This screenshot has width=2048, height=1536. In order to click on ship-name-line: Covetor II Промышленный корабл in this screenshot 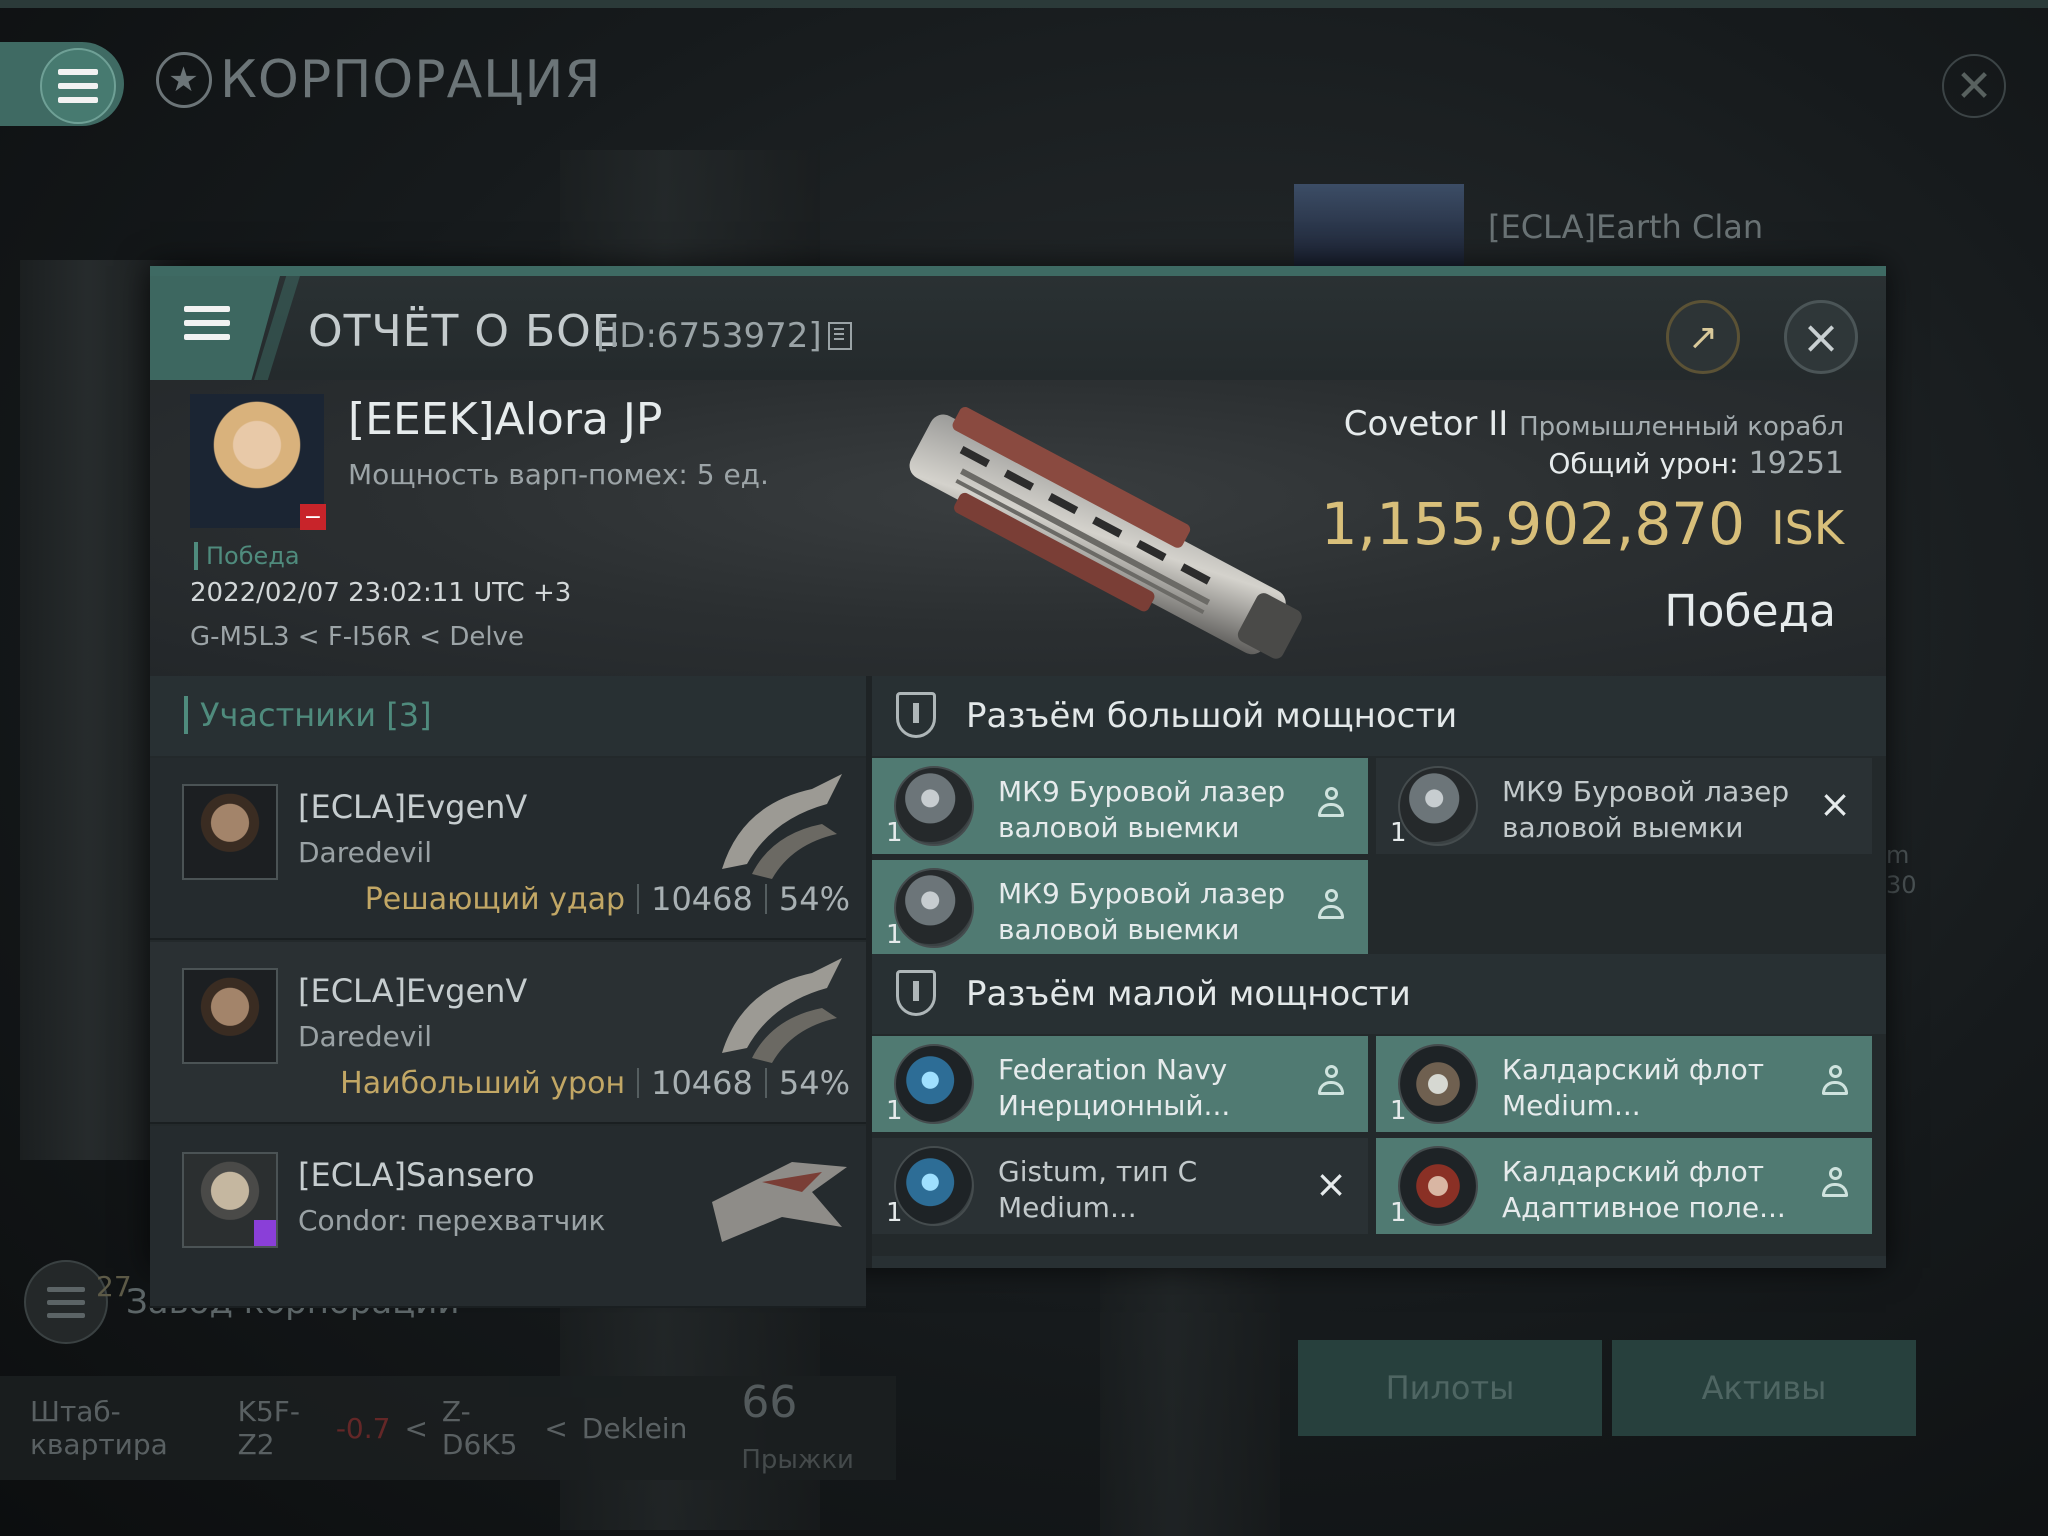, I will do `click(1594, 424)`.